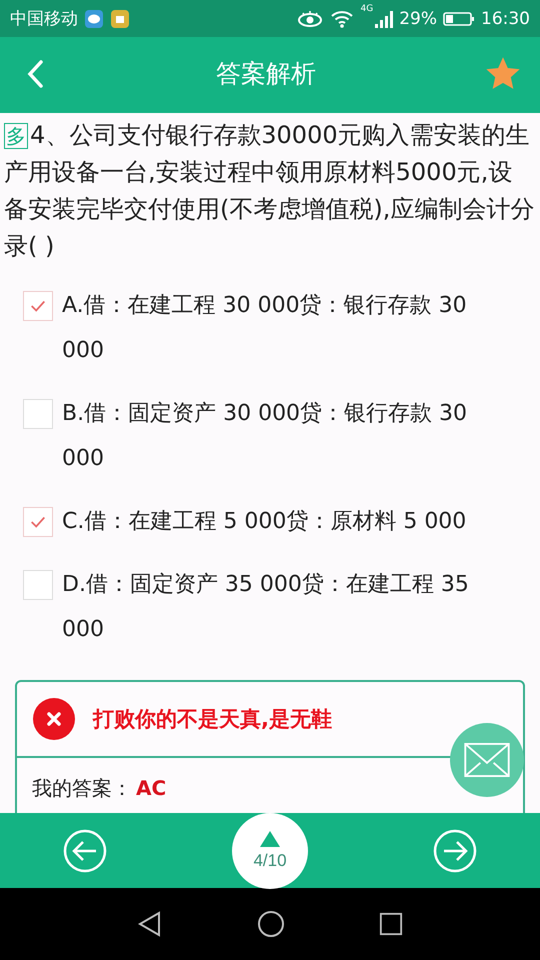 This screenshot has width=540, height=960. I want to click on question-text: 多 4、公司支付银行存款30000元购入需安装的生产用设备一台,安装过程中领用原材料5000元,设备安装完毕交付使用(不考虑增值税),应编制会计分录( ), so click(270, 191).